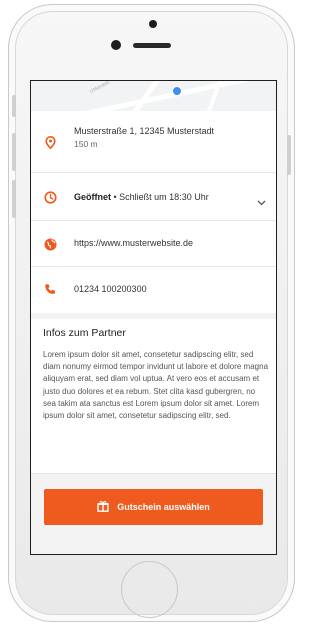 This screenshot has width=320, height=626. What do you see at coordinates (153, 96) in the screenshot?
I see `map-view: Uhlandstr.` at bounding box center [153, 96].